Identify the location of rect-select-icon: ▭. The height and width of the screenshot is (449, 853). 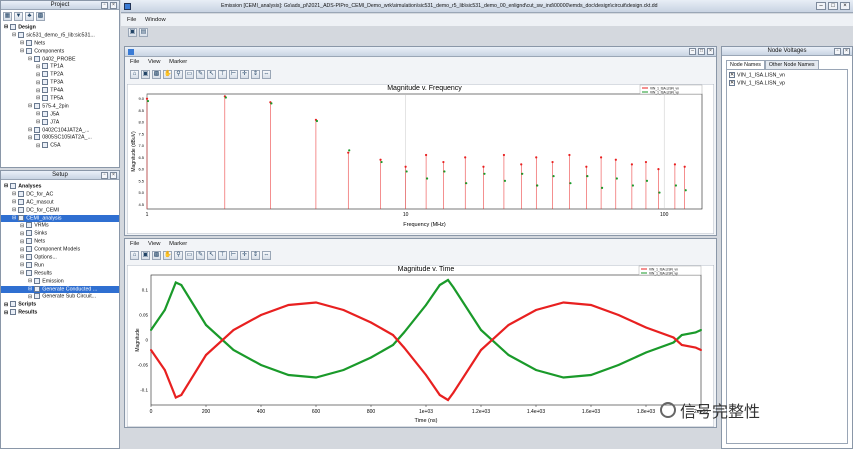
(189, 255).